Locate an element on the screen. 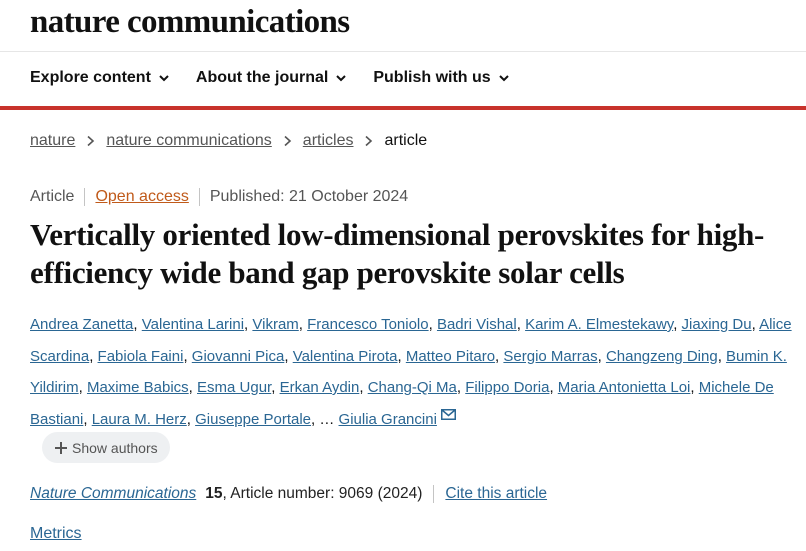 The width and height of the screenshot is (806, 551). citation-divider is located at coordinates (434, 494).